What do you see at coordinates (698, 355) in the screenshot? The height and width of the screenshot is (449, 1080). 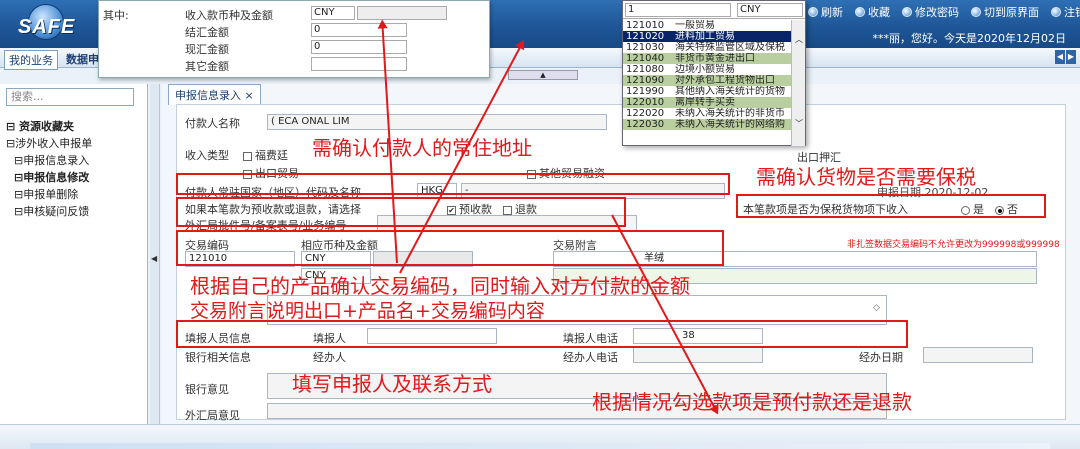 I see `handler-phone-field` at bounding box center [698, 355].